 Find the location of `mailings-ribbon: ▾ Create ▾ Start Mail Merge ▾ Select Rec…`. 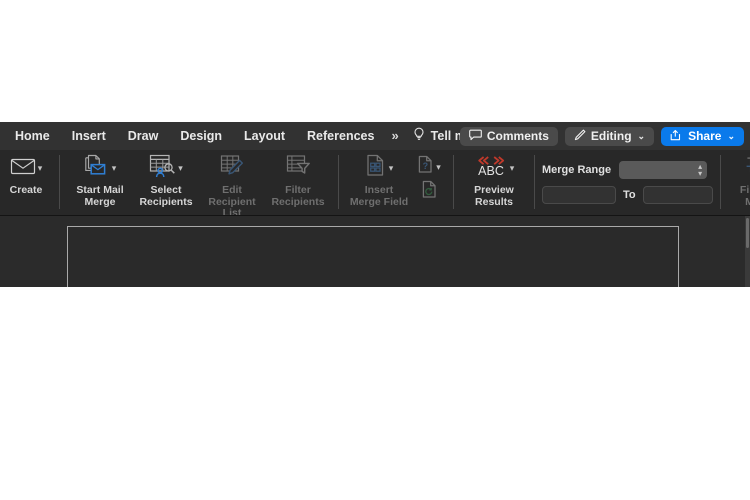

mailings-ribbon: ▾ Create ▾ Start Mail Merge ▾ Select Rec… is located at coordinates (375, 184).